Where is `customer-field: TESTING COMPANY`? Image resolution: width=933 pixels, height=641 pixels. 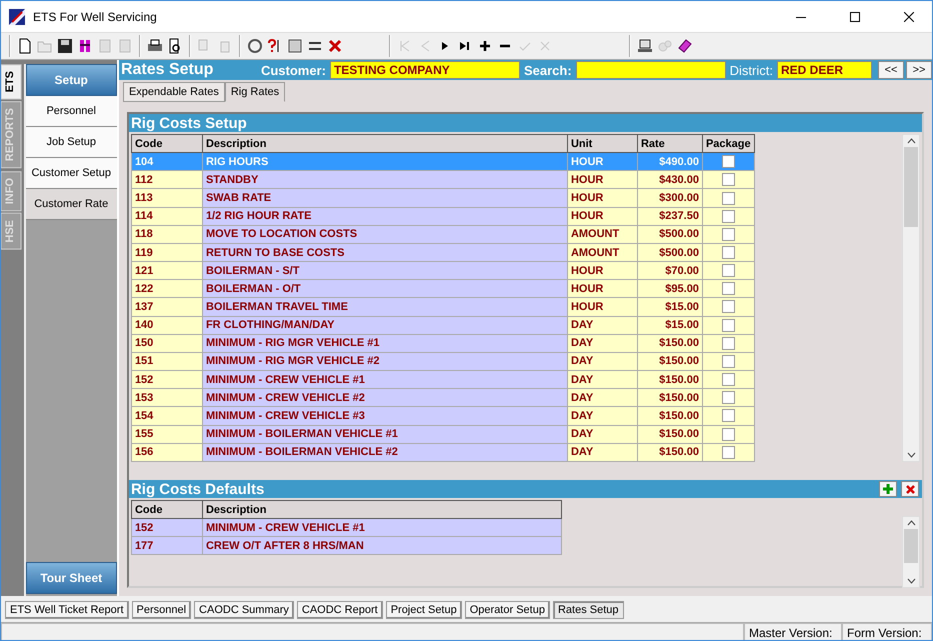
customer-field: TESTING COMPANY is located at coordinates (425, 70).